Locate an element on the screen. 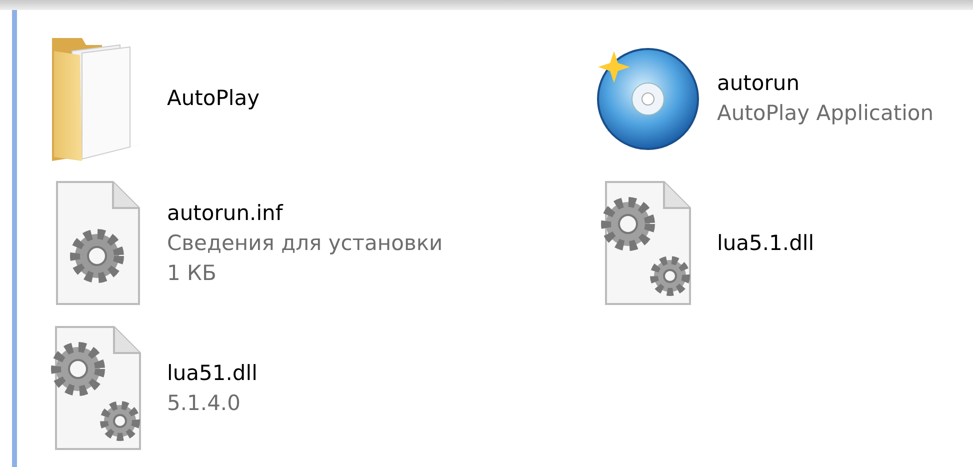 The width and height of the screenshot is (973, 467). file-name: autorun is located at coordinates (759, 82).